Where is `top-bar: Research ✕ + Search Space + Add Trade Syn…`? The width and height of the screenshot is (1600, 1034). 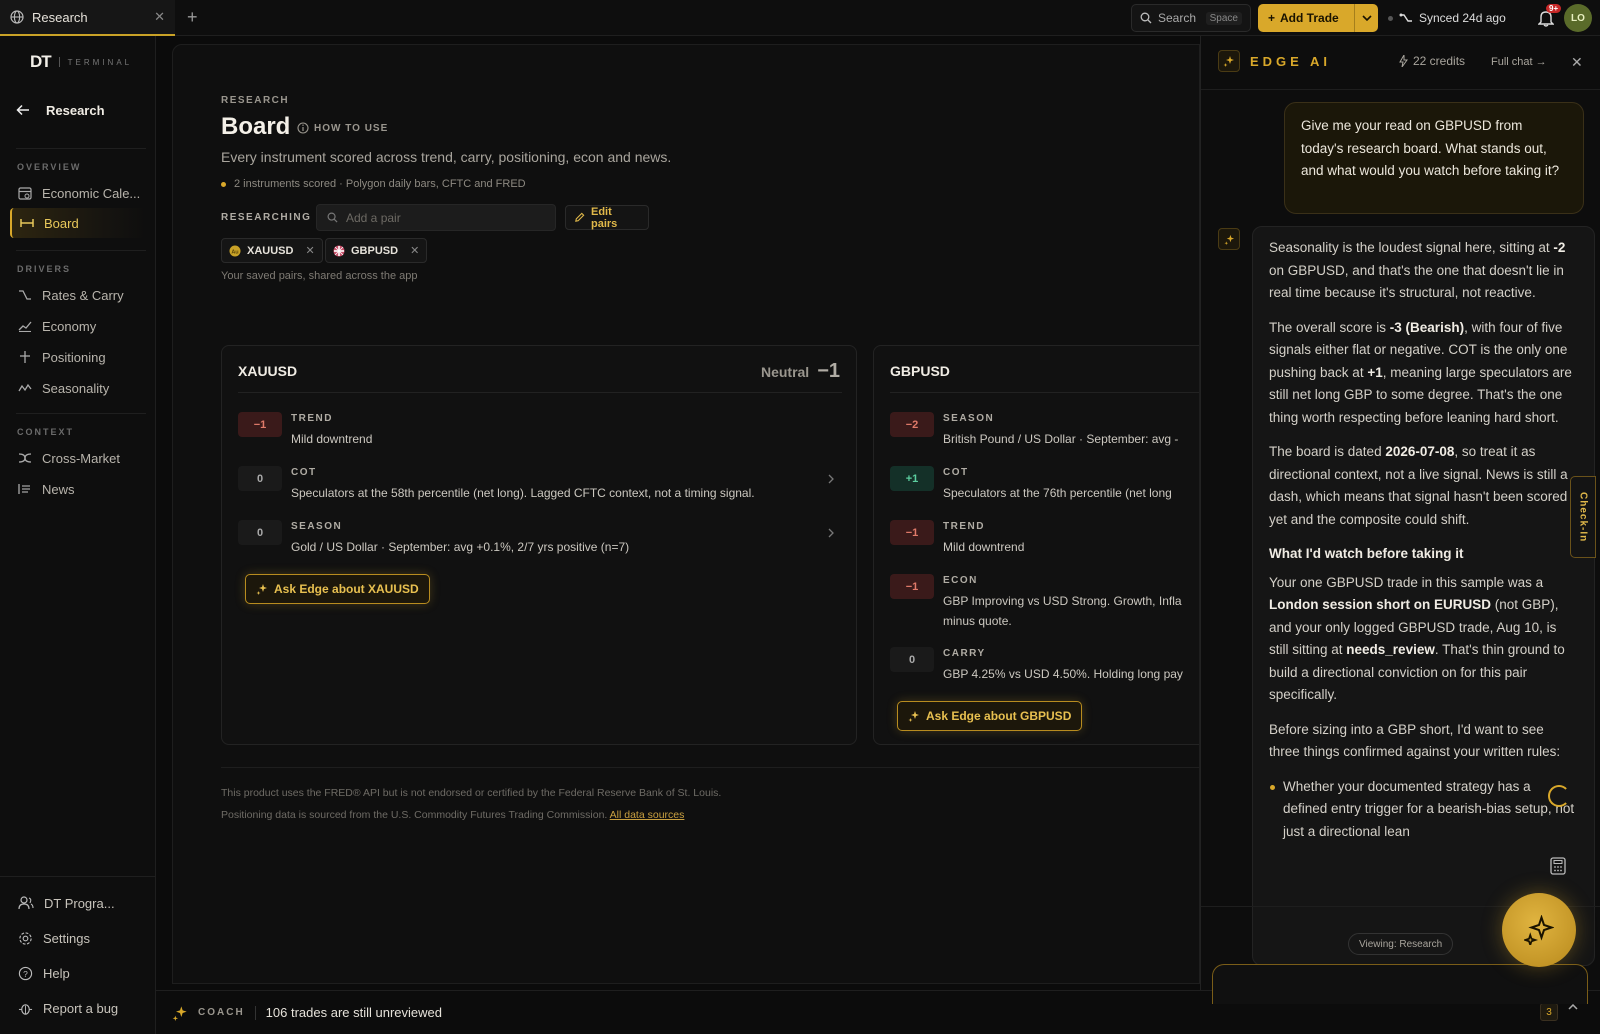 top-bar: Research ✕ + Search Space + Add Trade Syn… is located at coordinates (800, 18).